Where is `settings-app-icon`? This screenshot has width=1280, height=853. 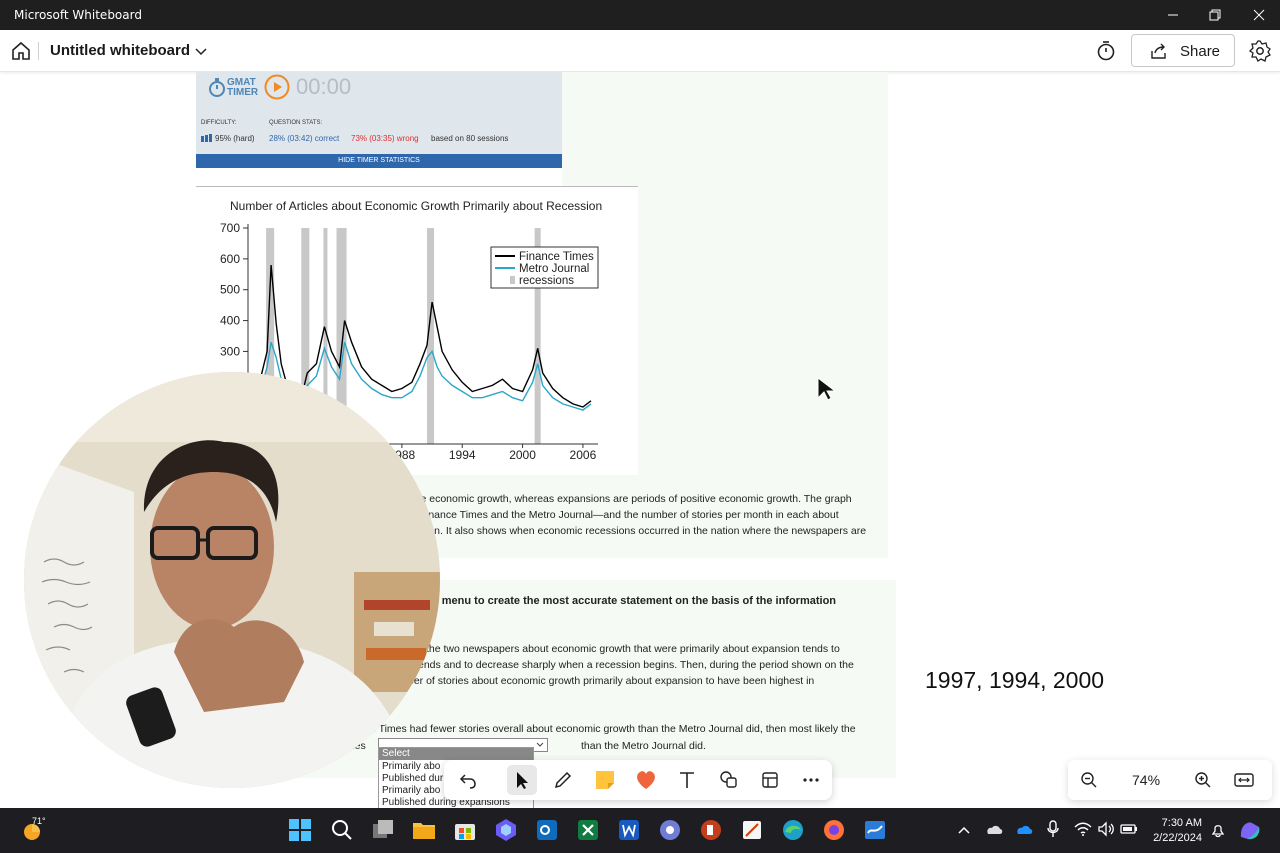
settings-app-icon is located at coordinates (670, 830).